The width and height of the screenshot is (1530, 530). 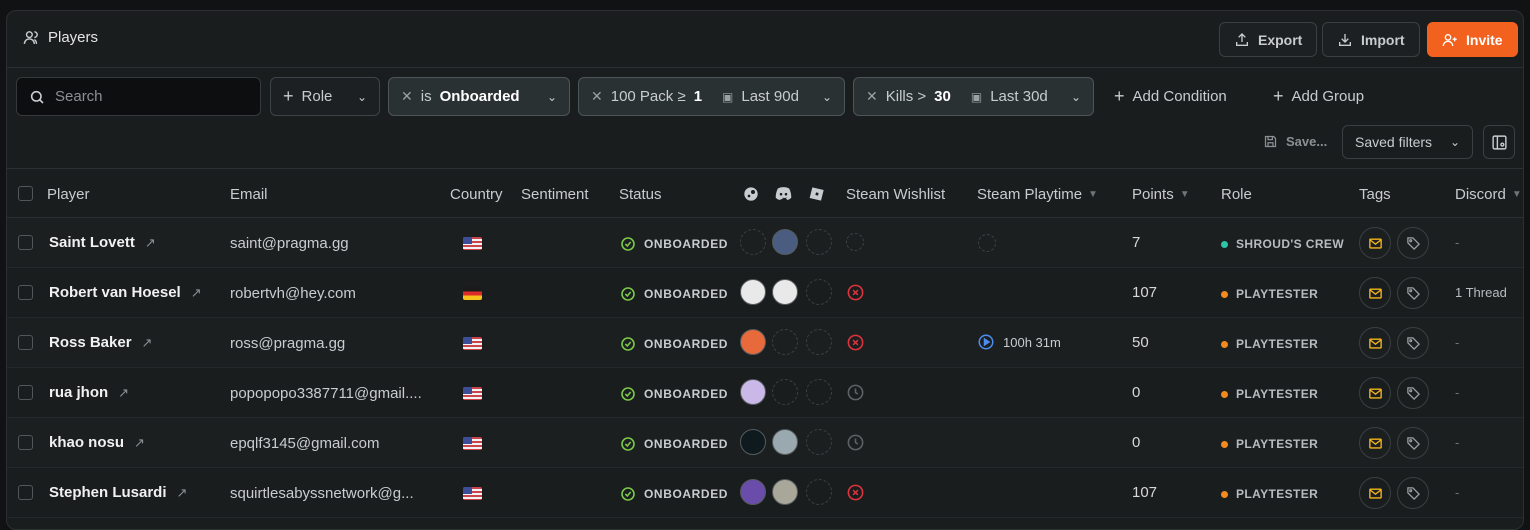 What do you see at coordinates (1037, 194) in the screenshot?
I see `column-steam-playtime: Steam Playtime ▼` at bounding box center [1037, 194].